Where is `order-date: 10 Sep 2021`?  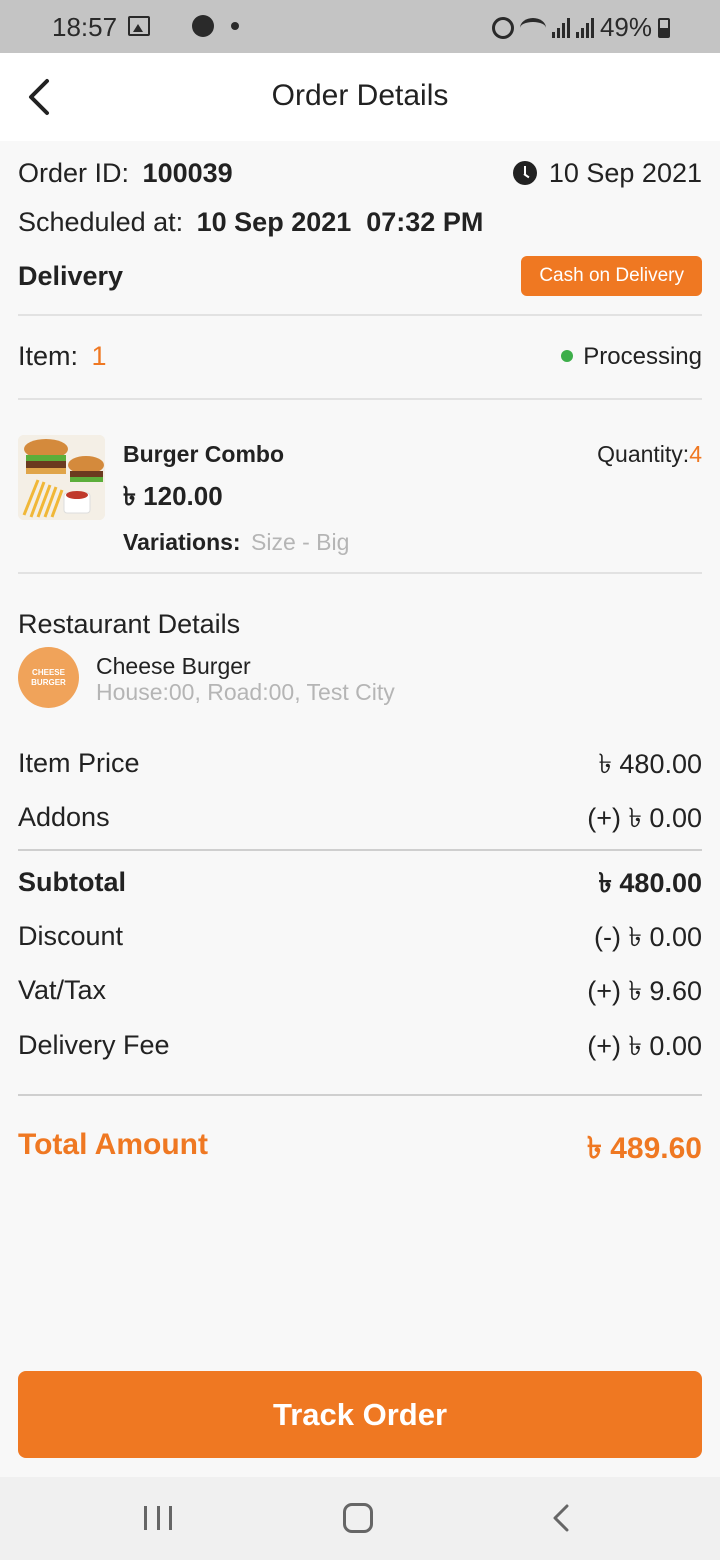
order-date: 10 Sep 2021 is located at coordinates (607, 173).